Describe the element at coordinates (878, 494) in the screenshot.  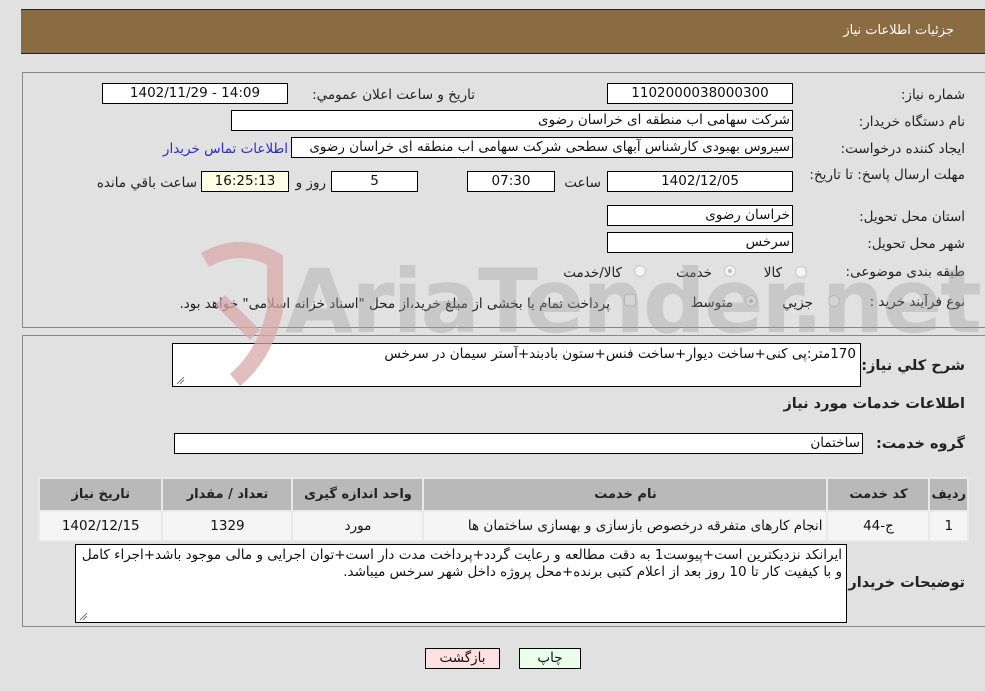
I see `col-header-service-code: کد خدمت` at that location.